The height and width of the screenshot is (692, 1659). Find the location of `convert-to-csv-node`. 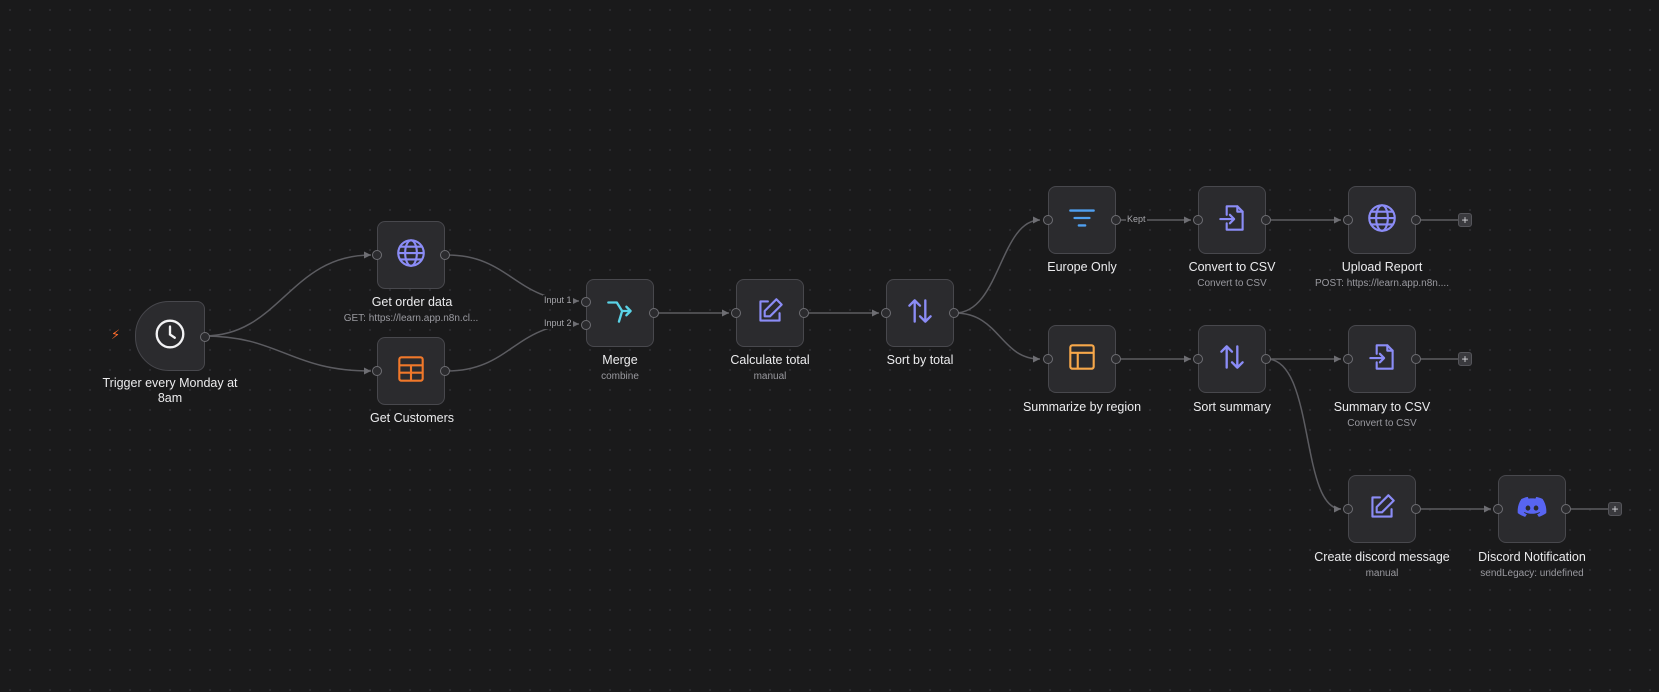

convert-to-csv-node is located at coordinates (1232, 220).